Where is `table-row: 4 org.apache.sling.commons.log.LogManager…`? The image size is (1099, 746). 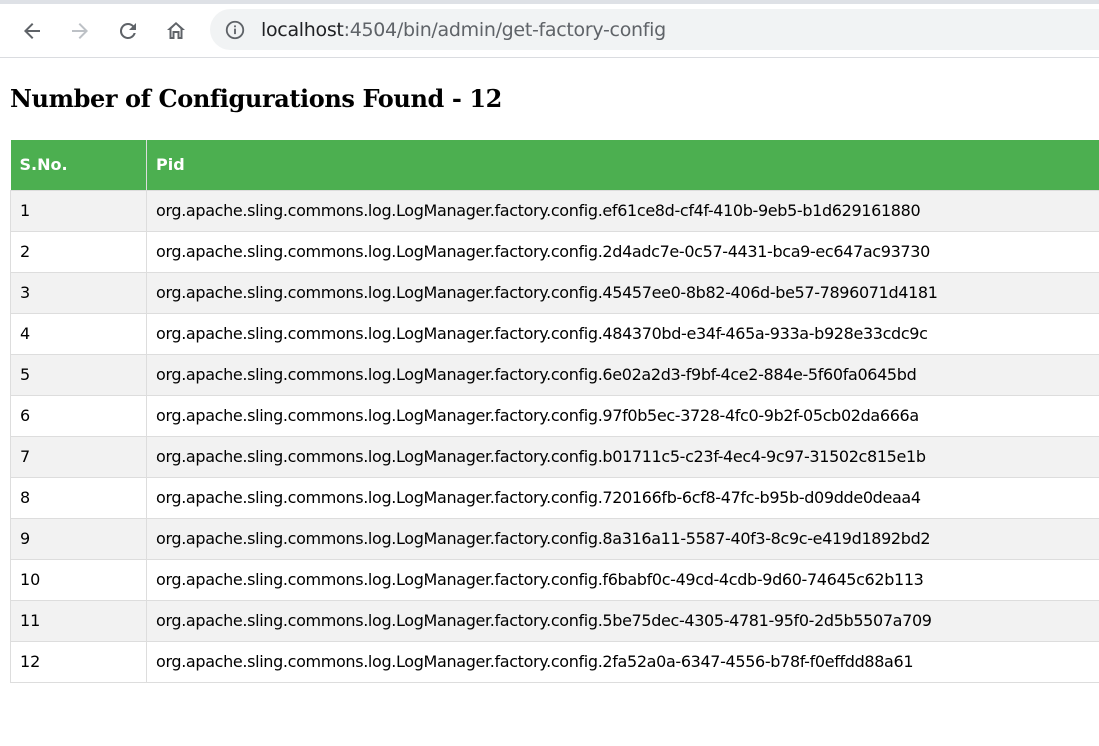
table-row: 4 org.apache.sling.commons.log.LogManager… is located at coordinates (554, 333).